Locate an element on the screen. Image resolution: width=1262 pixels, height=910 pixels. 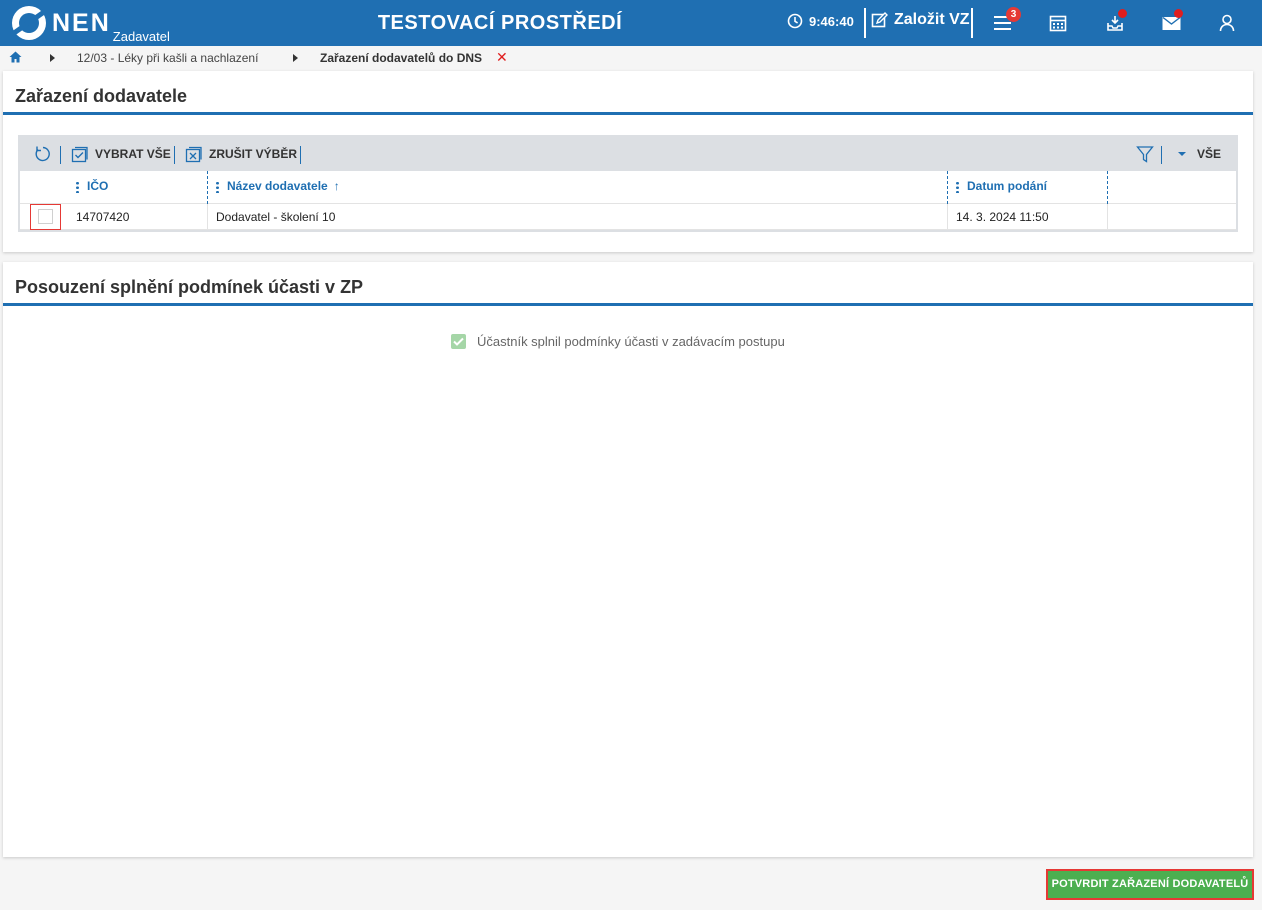
user-button is located at coordinates (1227, 23).